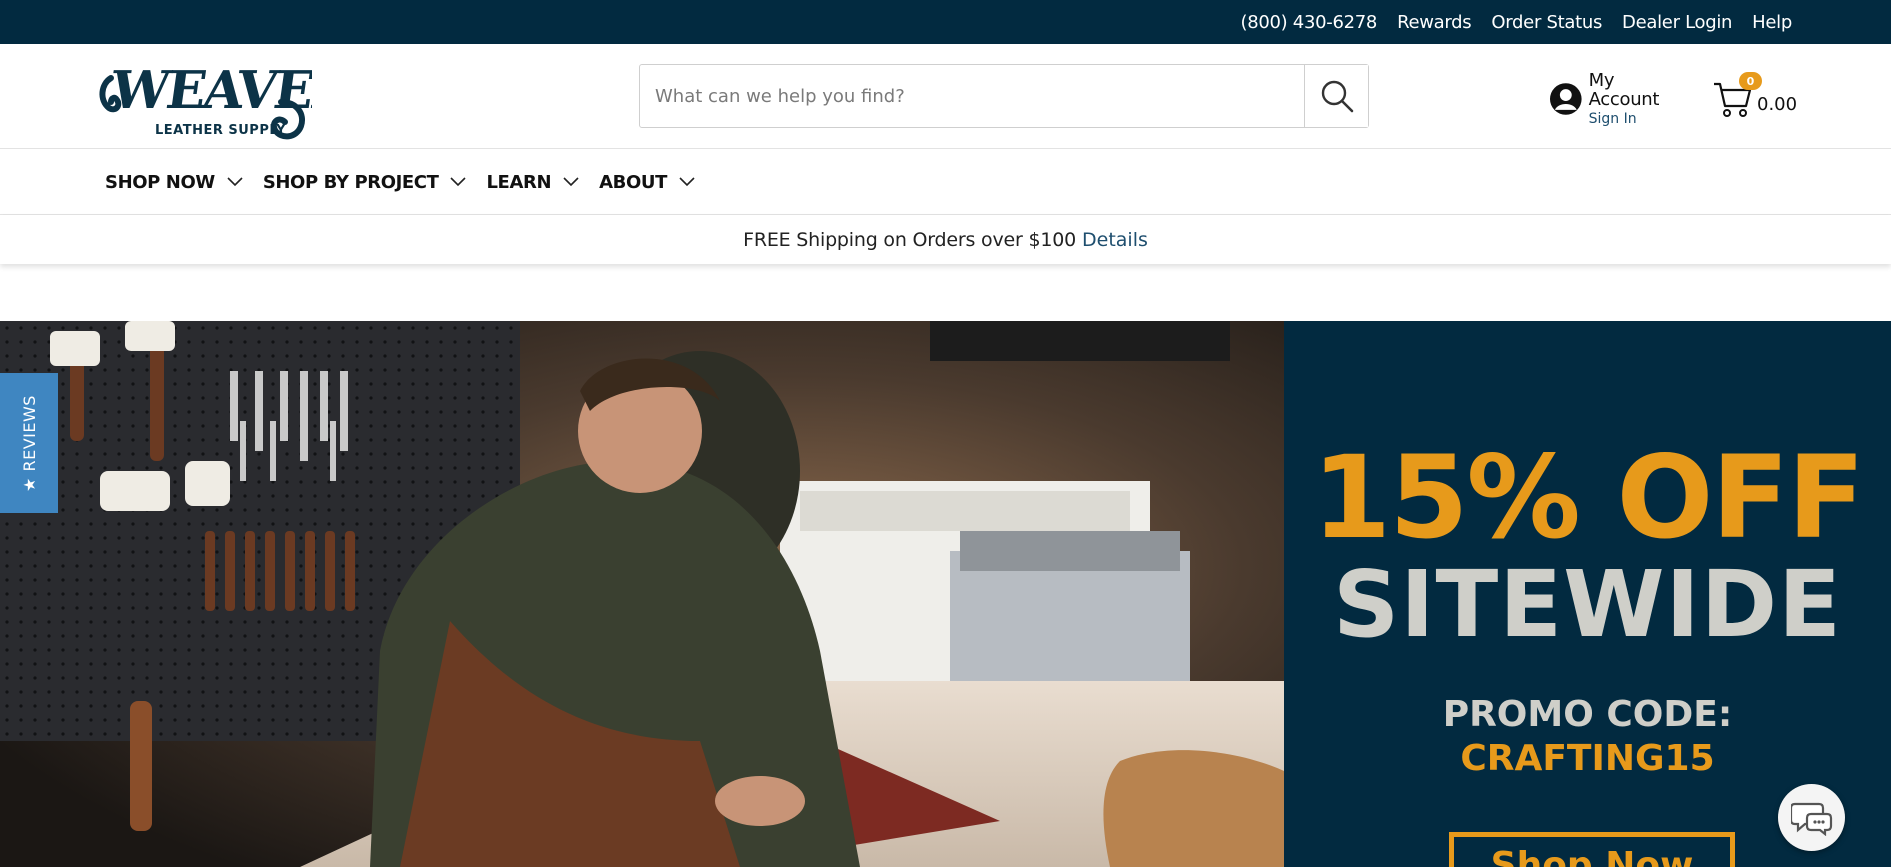 This screenshot has width=1891, height=867. I want to click on offer-headline: 15% OFF, so click(1588, 497).